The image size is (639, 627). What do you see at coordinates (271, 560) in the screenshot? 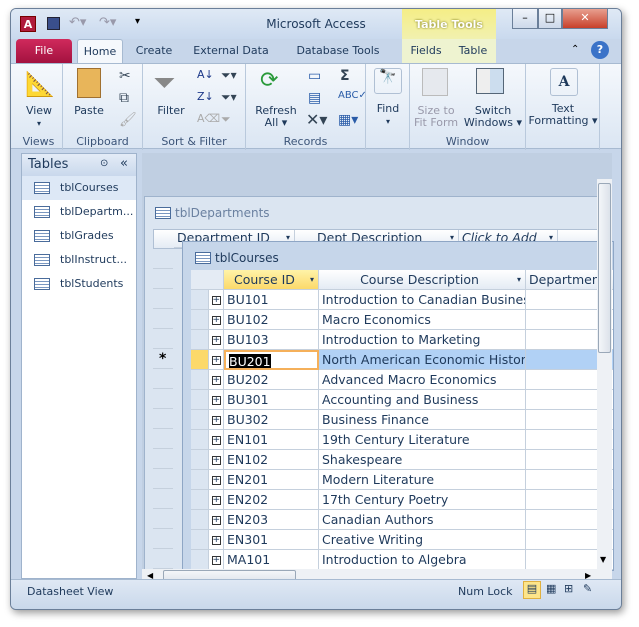
I see `course-id-cell: MA101` at bounding box center [271, 560].